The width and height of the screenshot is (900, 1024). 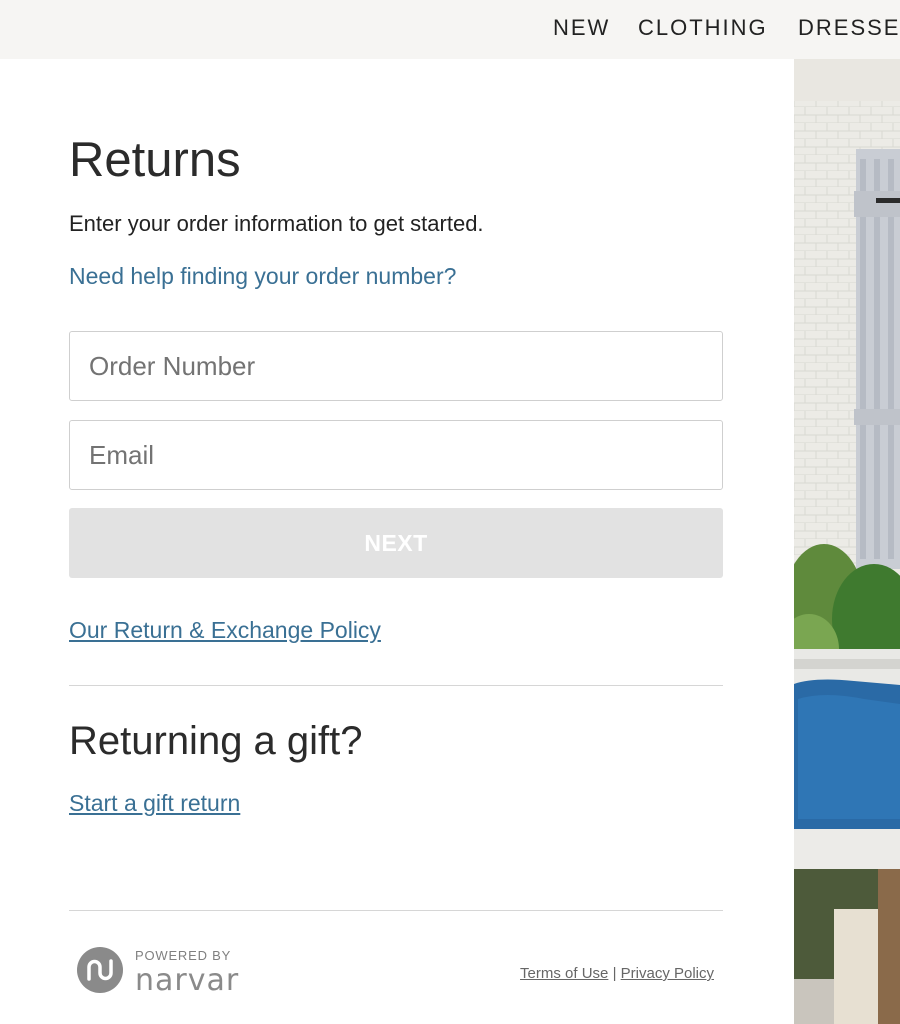 I want to click on terms-of-use-link: Terms of Use, so click(x=564, y=973).